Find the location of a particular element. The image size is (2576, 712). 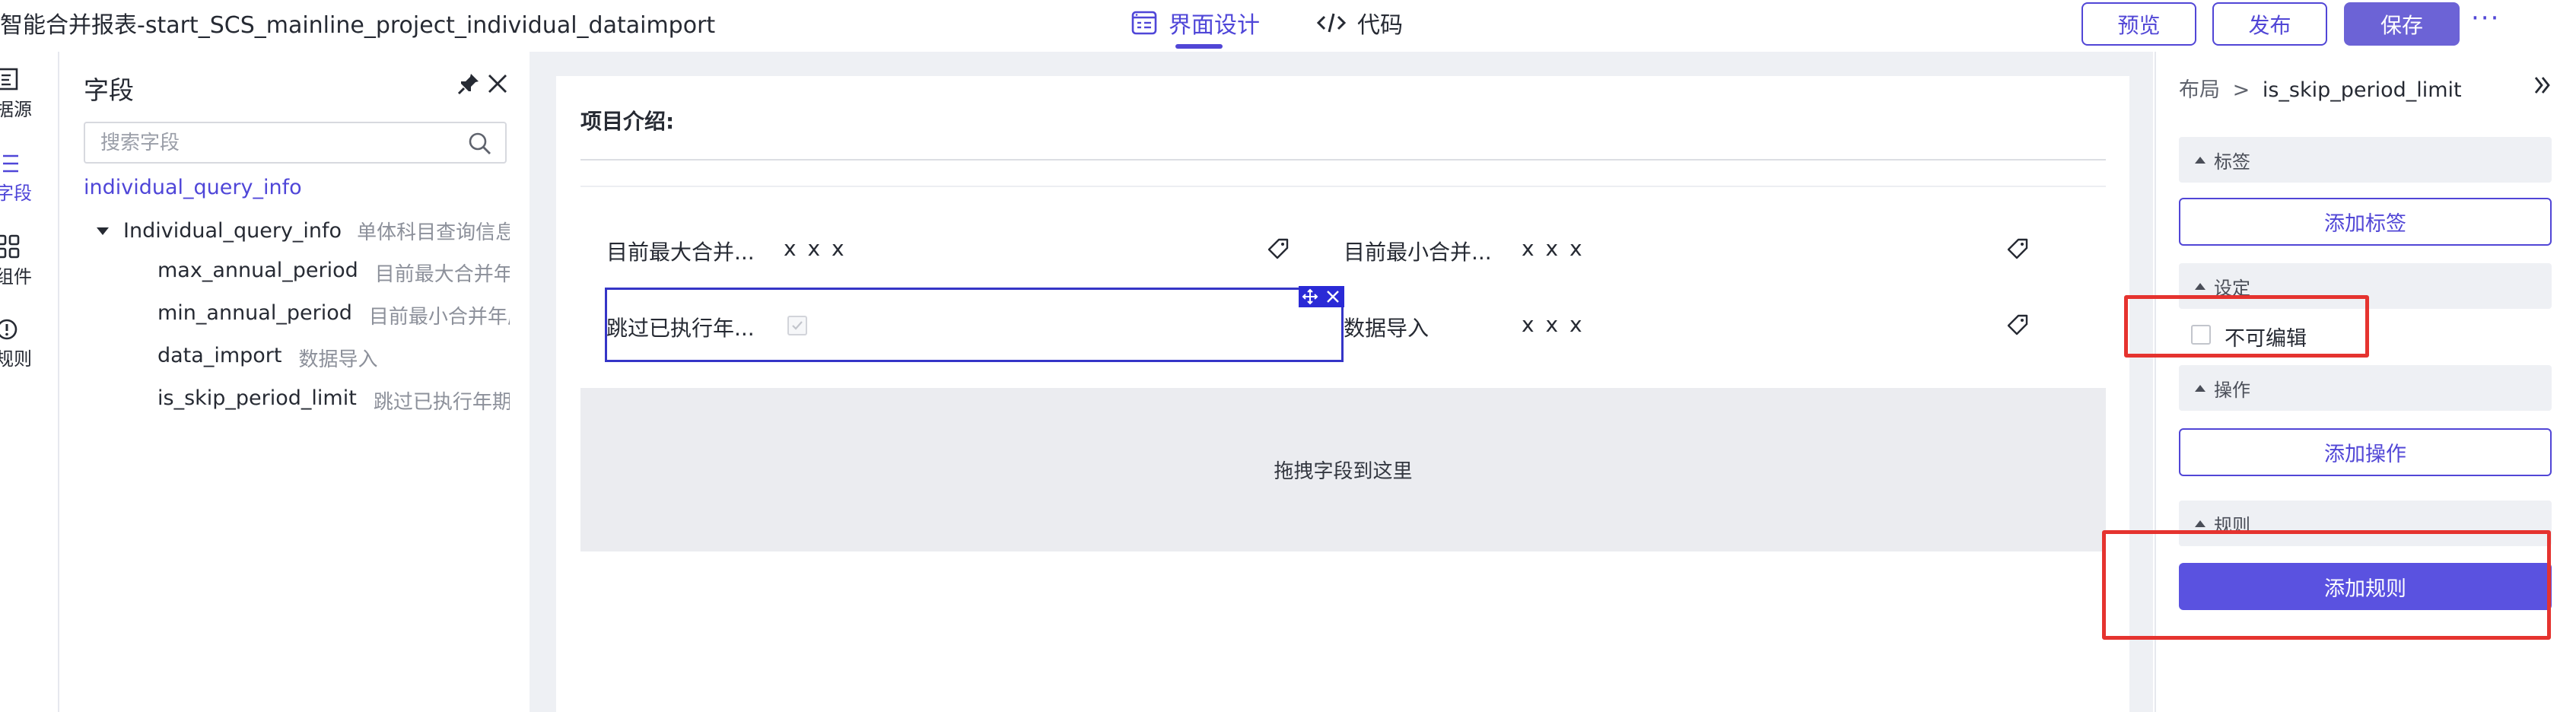

rail-item-rules: 规则 is located at coordinates (29, 344).